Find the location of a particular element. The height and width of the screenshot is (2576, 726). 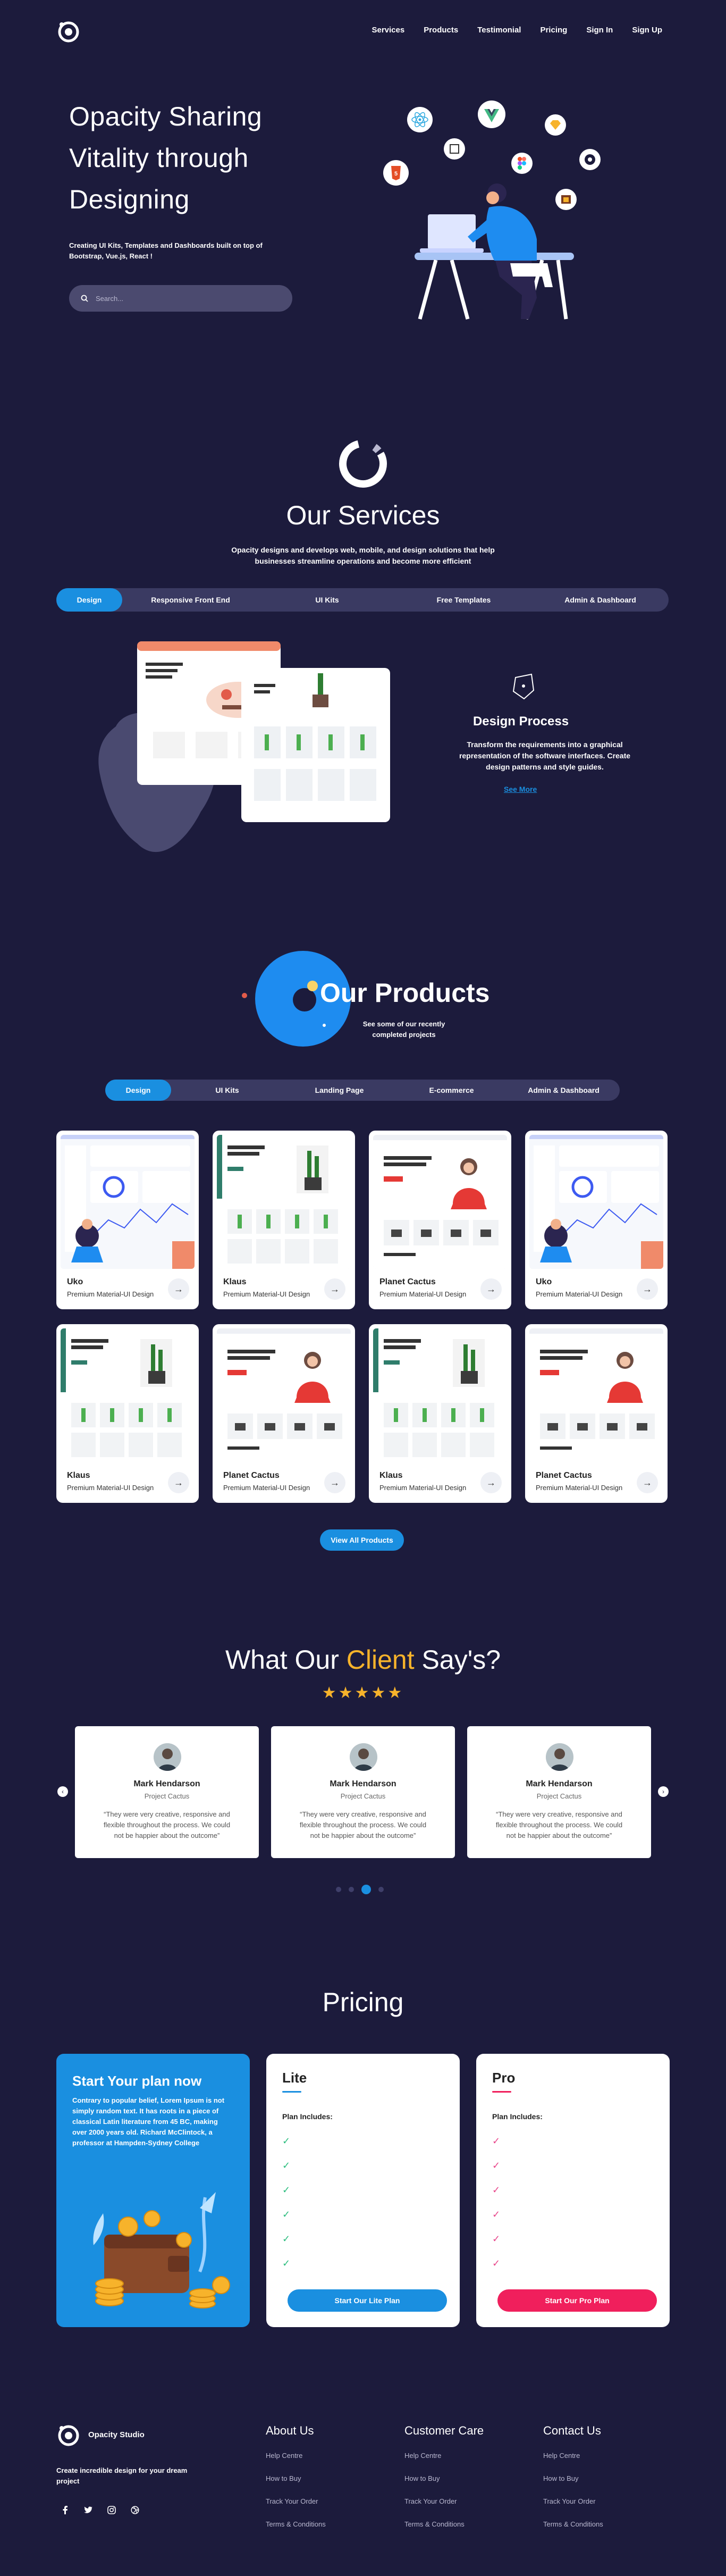

plan-includes: Plan Includes: is located at coordinates (307, 2116).